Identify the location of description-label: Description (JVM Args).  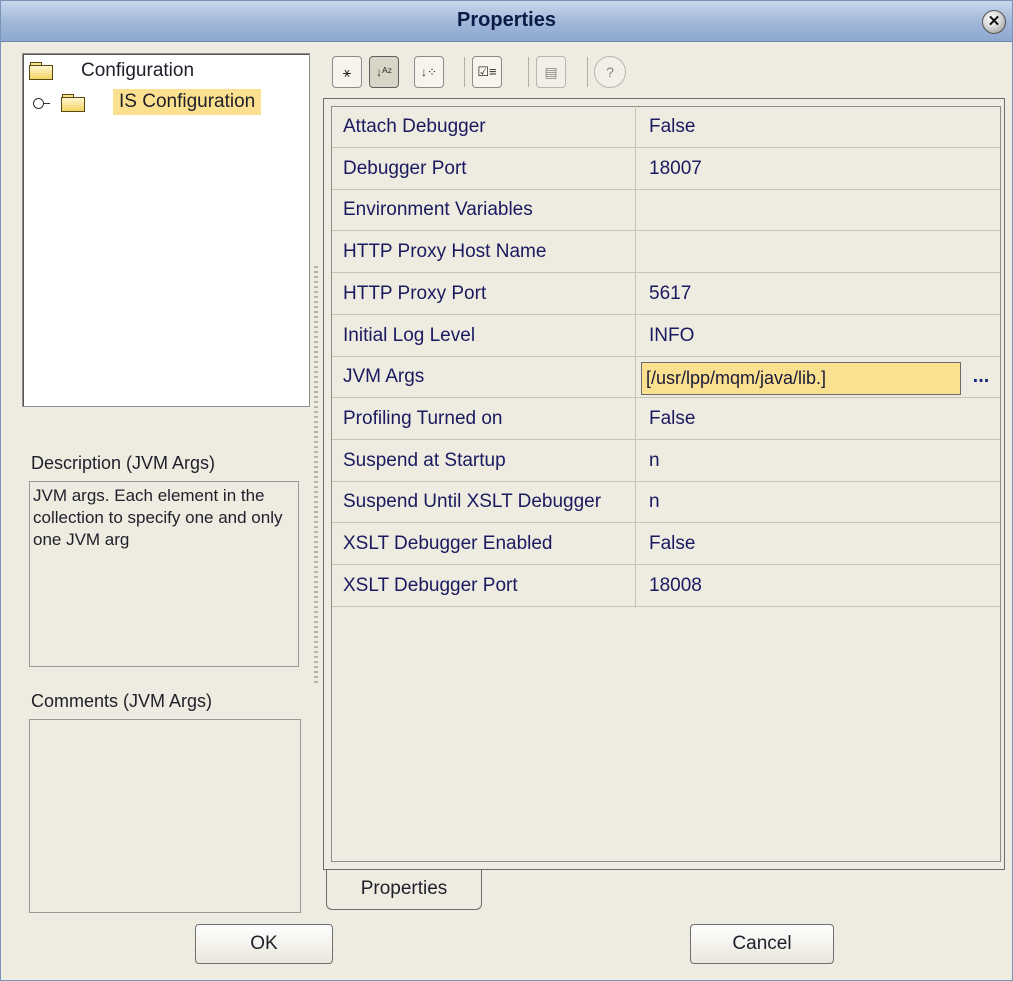
(123, 463).